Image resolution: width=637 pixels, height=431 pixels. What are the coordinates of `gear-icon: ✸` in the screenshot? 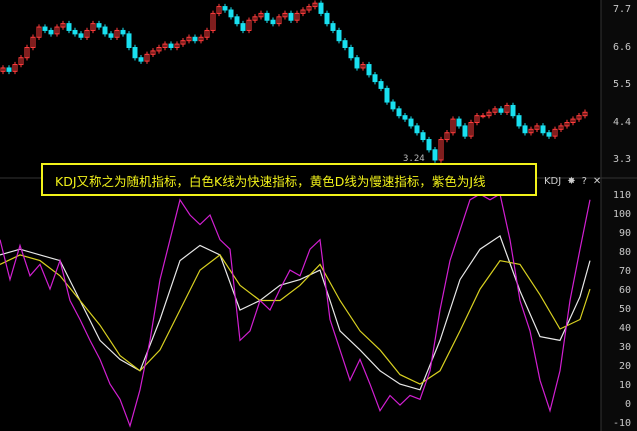 It's located at (571, 181).